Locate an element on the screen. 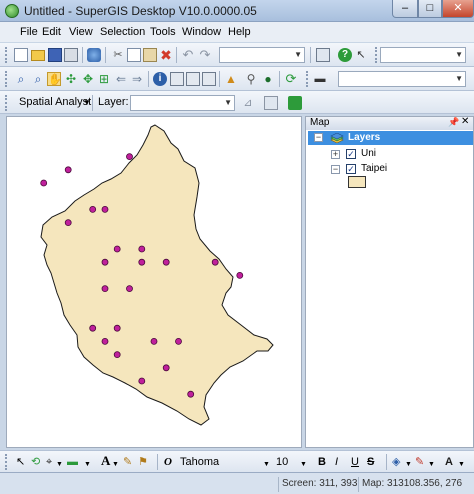 The height and width of the screenshot is (494, 474). taipei-legend-swatch is located at coordinates (357, 182).